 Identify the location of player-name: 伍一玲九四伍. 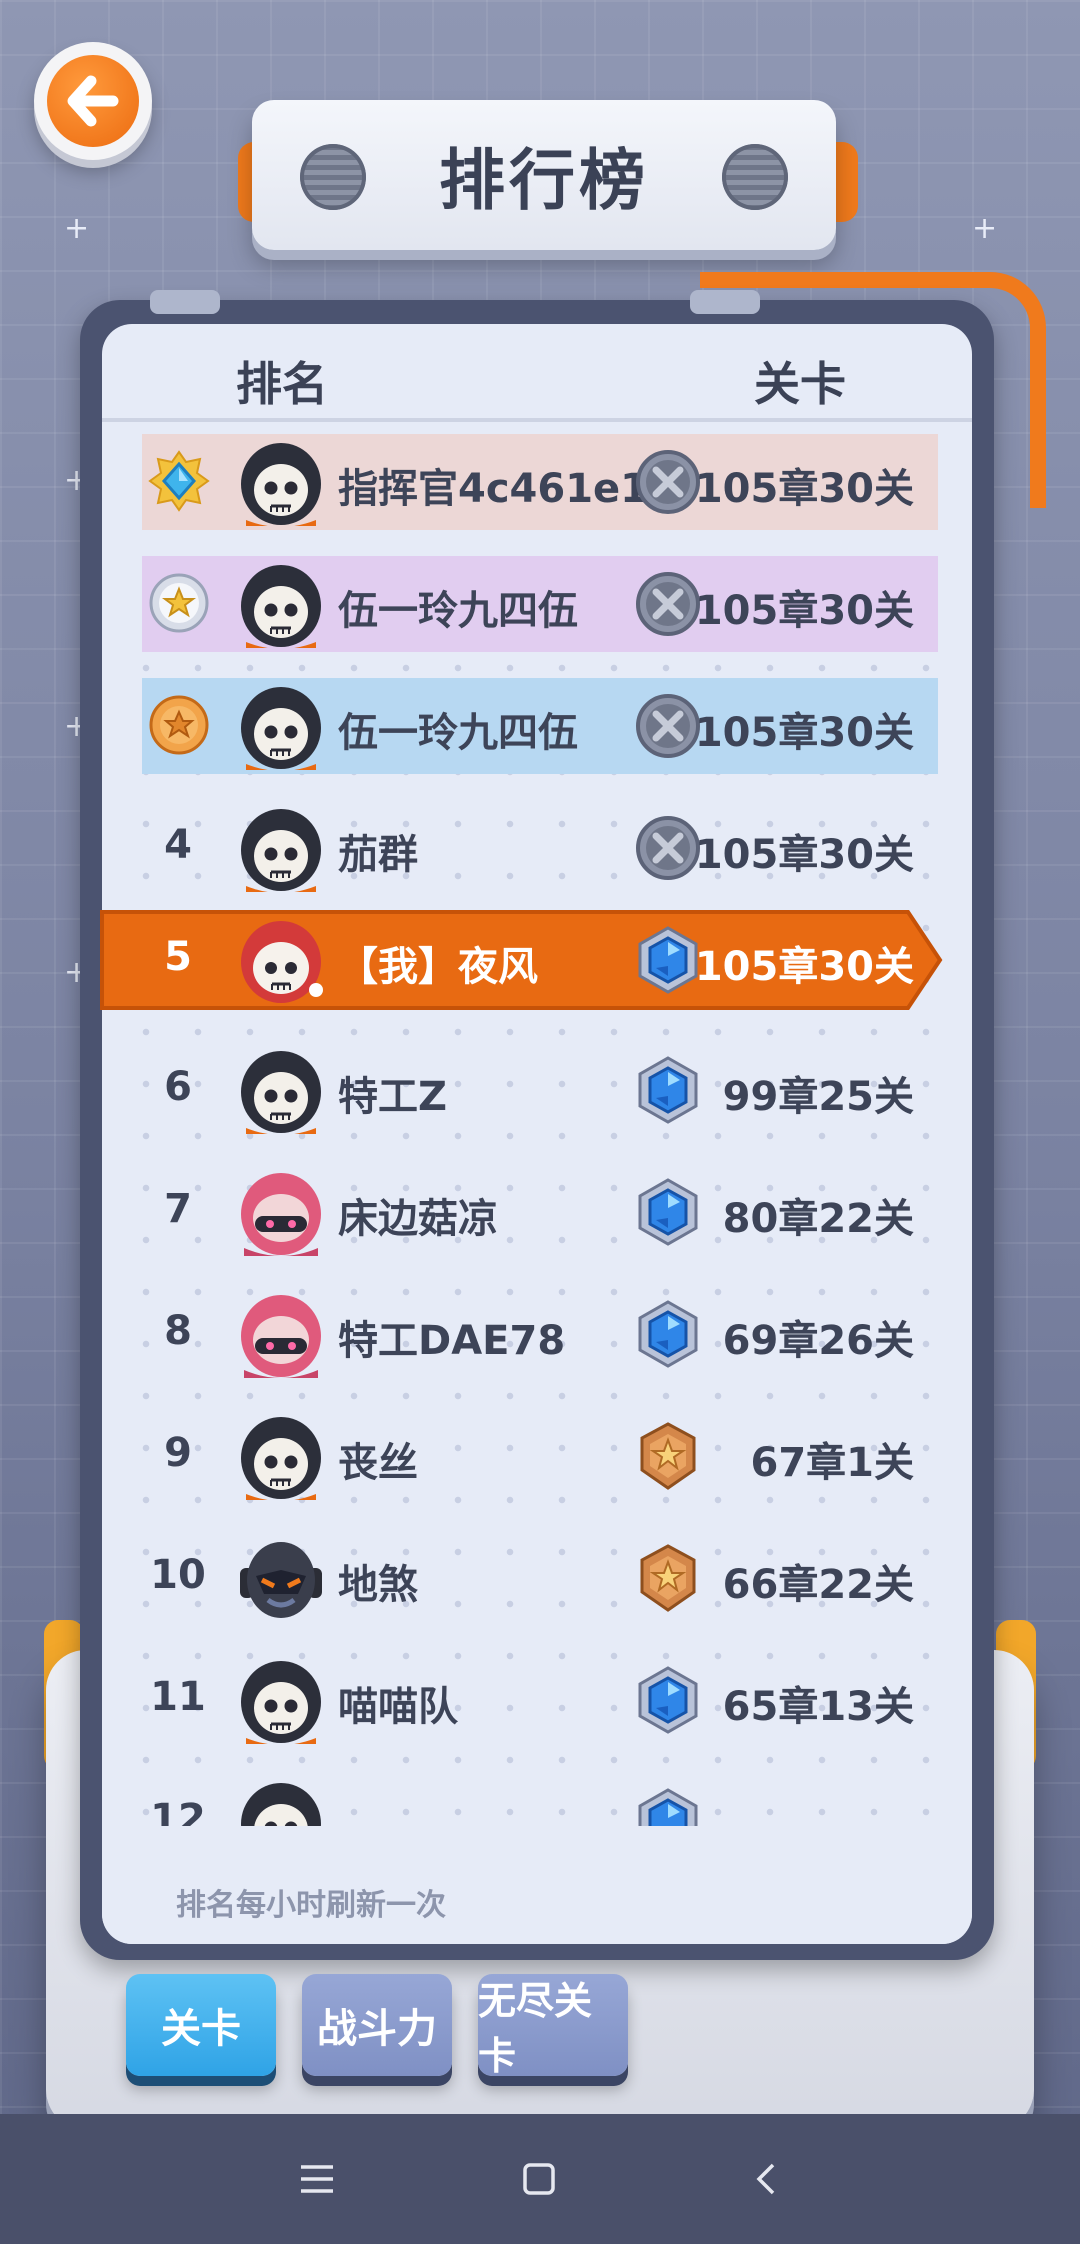
(458, 733).